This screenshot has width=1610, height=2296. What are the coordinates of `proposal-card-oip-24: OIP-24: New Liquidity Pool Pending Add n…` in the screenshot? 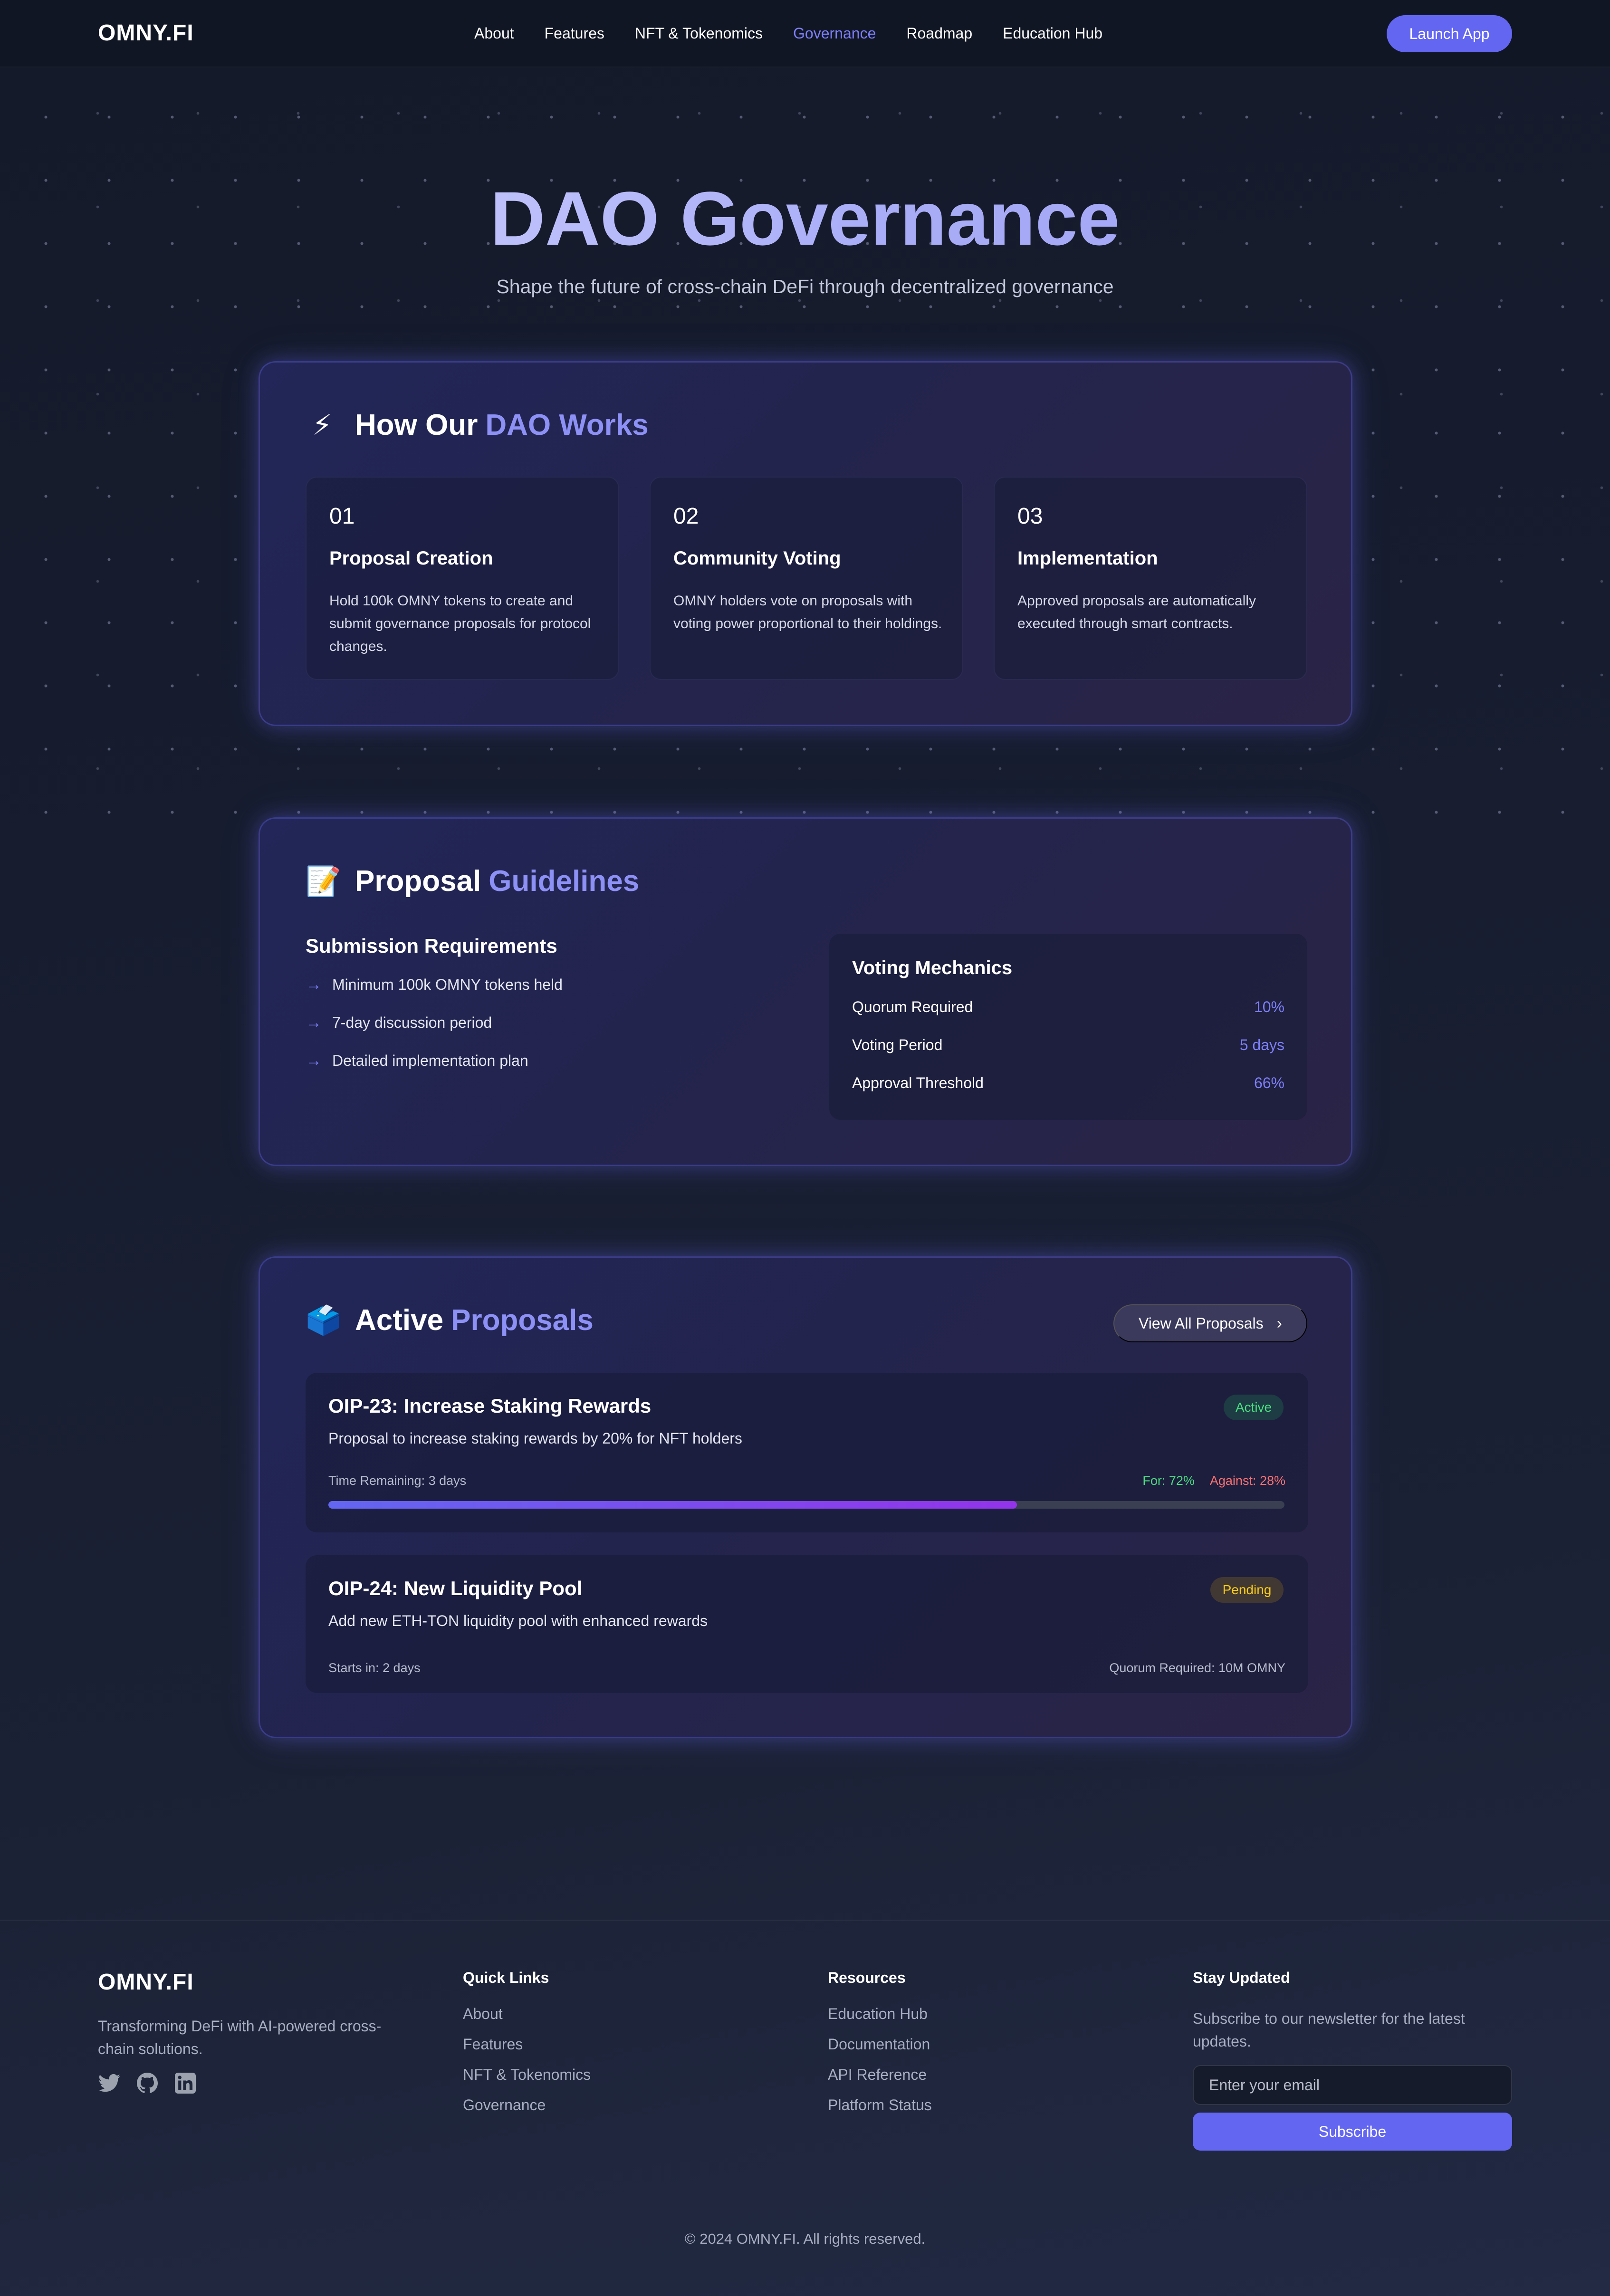 It's located at (807, 1624).